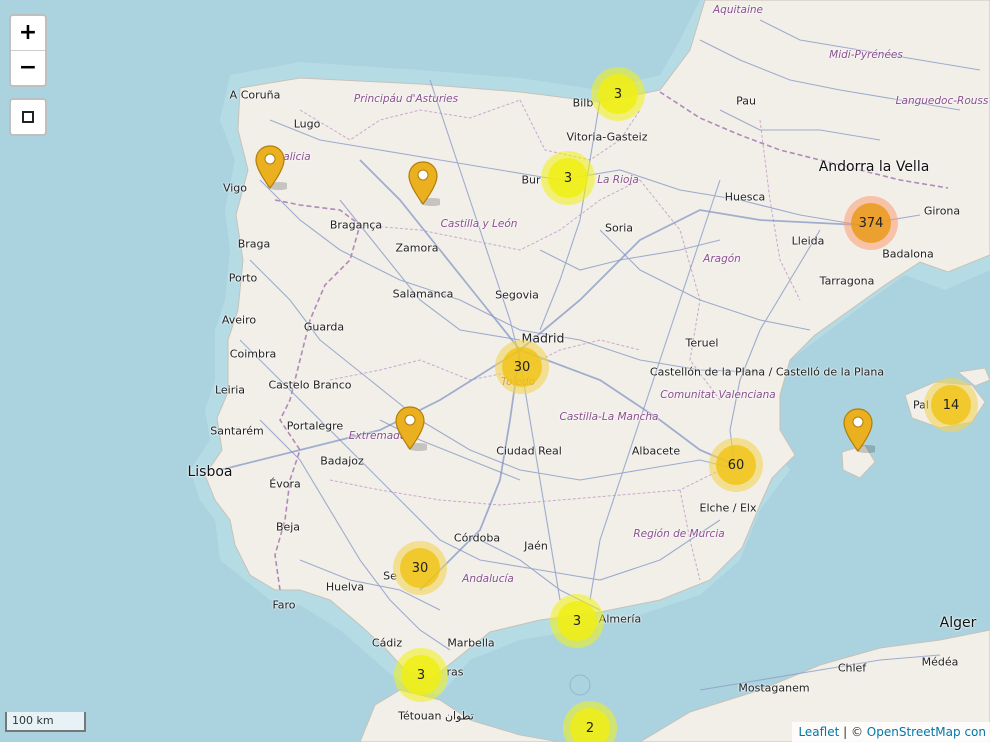 The height and width of the screenshot is (742, 990). I want to click on place-label-faro: Faro, so click(284, 605).